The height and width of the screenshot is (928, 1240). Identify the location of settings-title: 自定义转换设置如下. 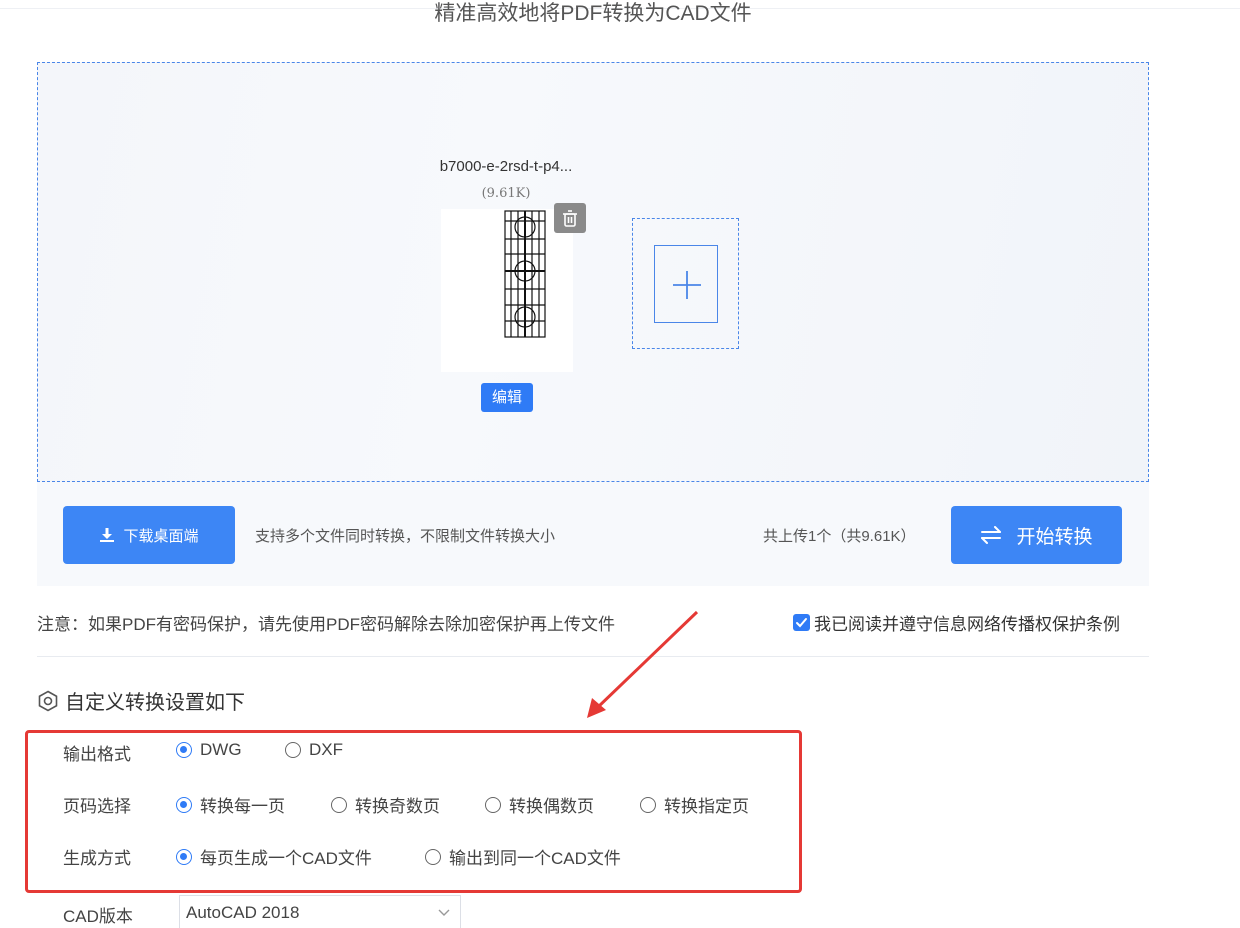
(141, 700).